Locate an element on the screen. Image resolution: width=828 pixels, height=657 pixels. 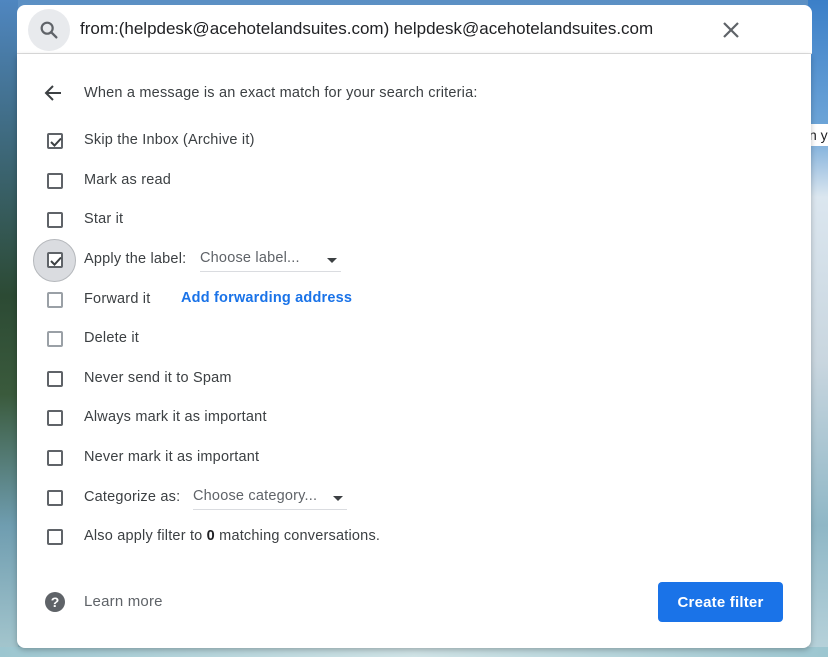
arrow-back-icon is located at coordinates (53, 93).